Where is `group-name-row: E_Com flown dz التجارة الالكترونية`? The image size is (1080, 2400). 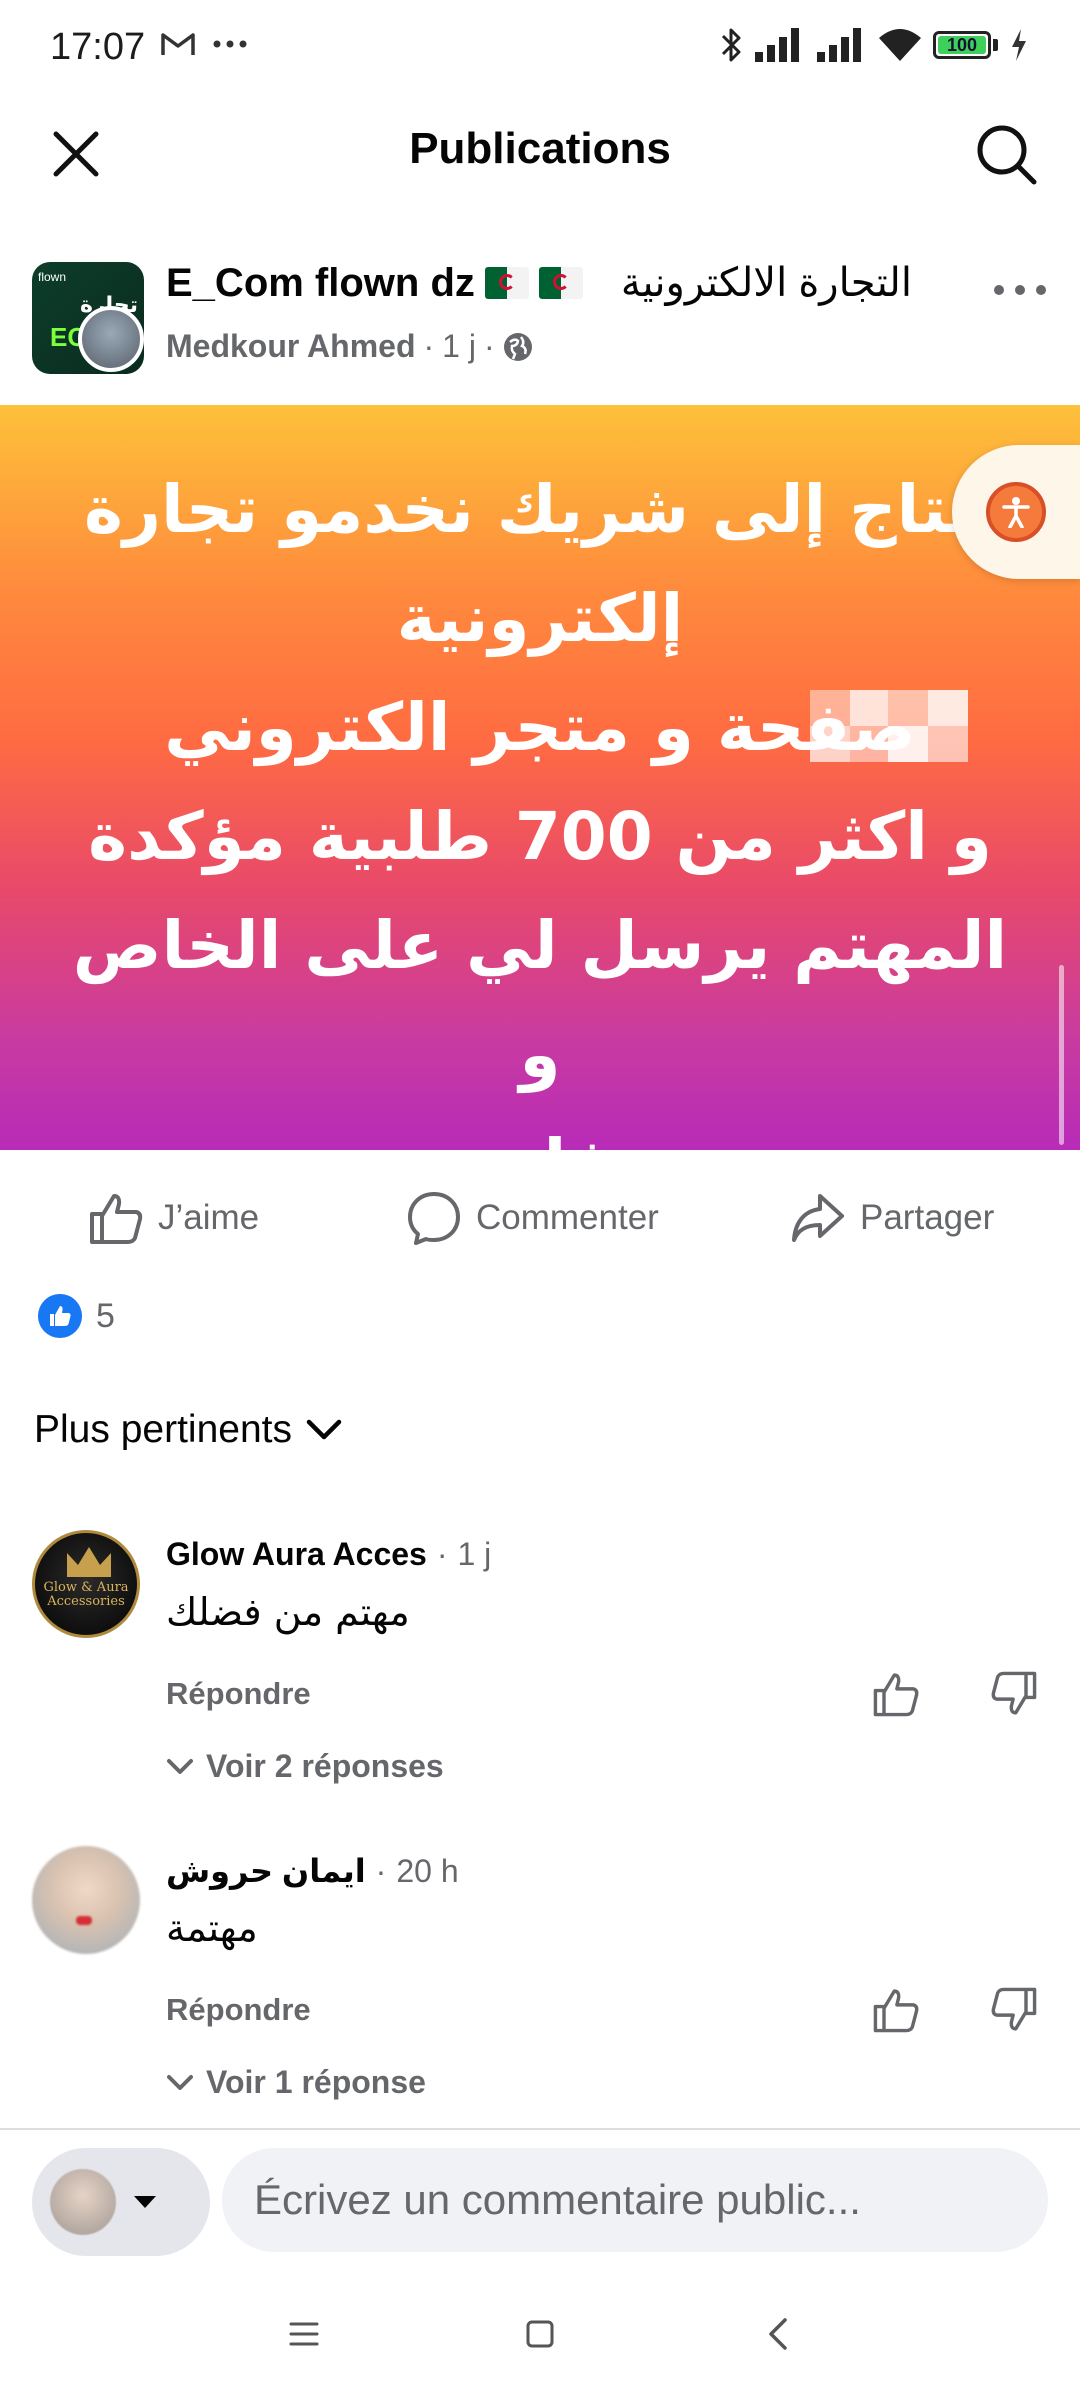 group-name-row: E_Com flown dz التجارة الالكترونية is located at coordinates (539, 283).